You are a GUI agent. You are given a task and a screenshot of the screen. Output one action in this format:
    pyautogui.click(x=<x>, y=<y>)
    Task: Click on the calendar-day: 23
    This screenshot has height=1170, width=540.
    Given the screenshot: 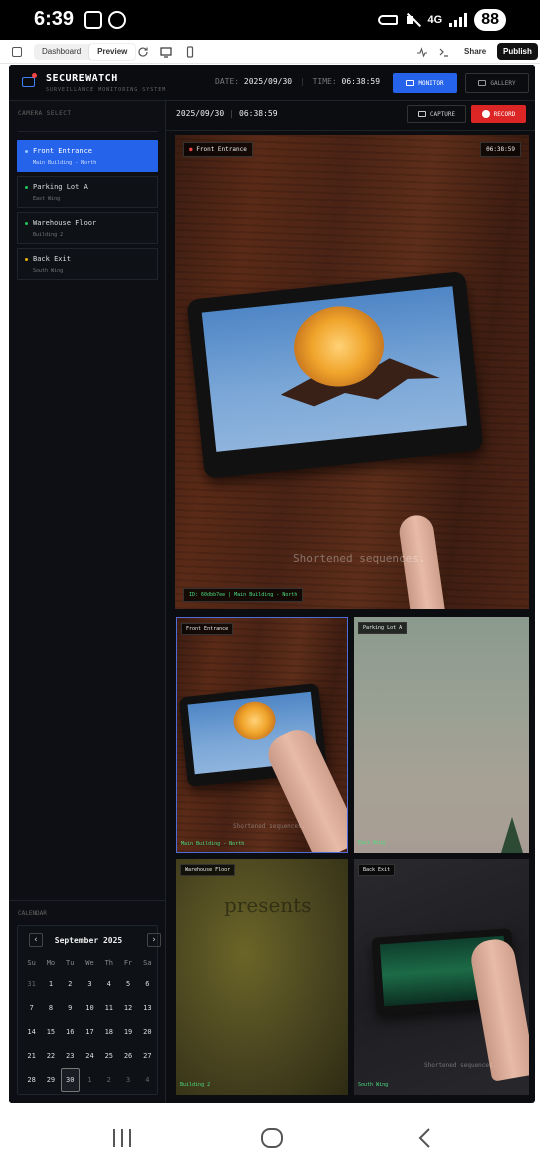 What is the action you would take?
    pyautogui.click(x=70, y=1056)
    